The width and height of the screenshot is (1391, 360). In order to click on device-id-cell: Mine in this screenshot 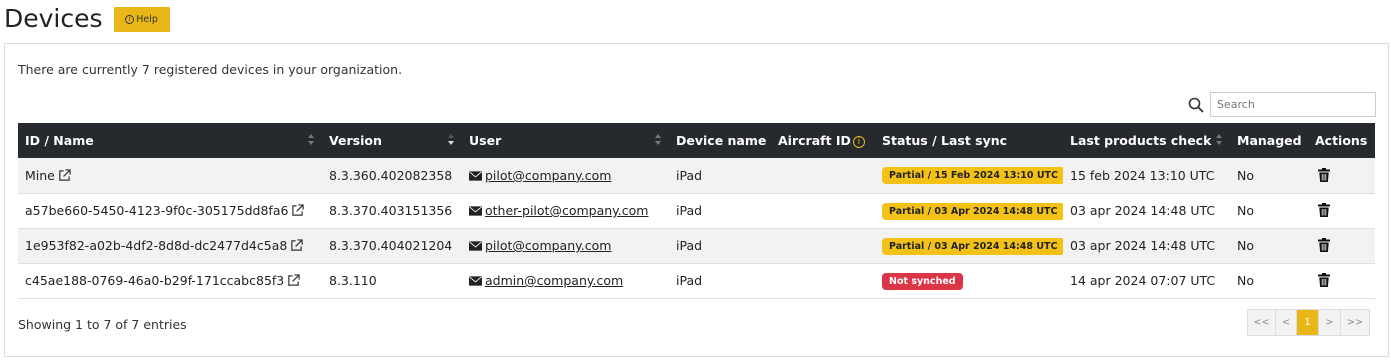, I will do `click(170, 175)`.